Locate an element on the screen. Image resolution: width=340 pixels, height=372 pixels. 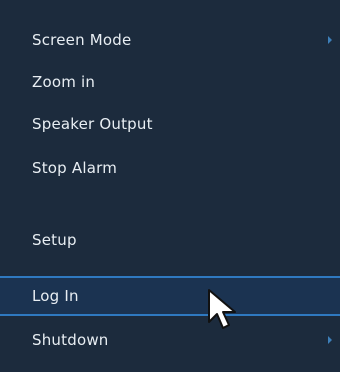
menu-item-shutdown: Shutdown is located at coordinates (170, 340).